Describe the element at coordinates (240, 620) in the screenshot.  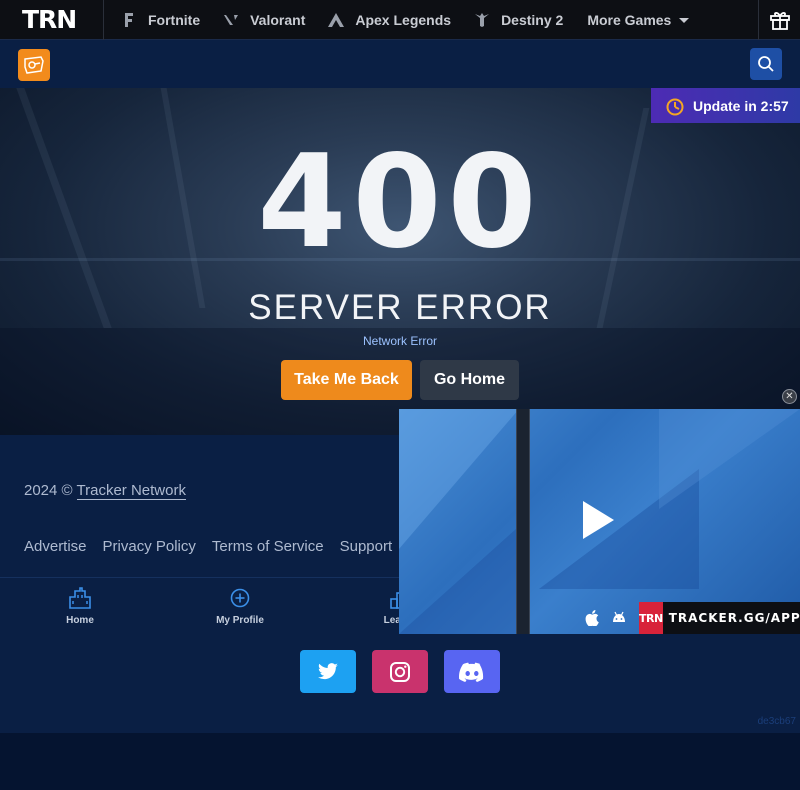
I see `footer-nav-label: My Profile` at that location.